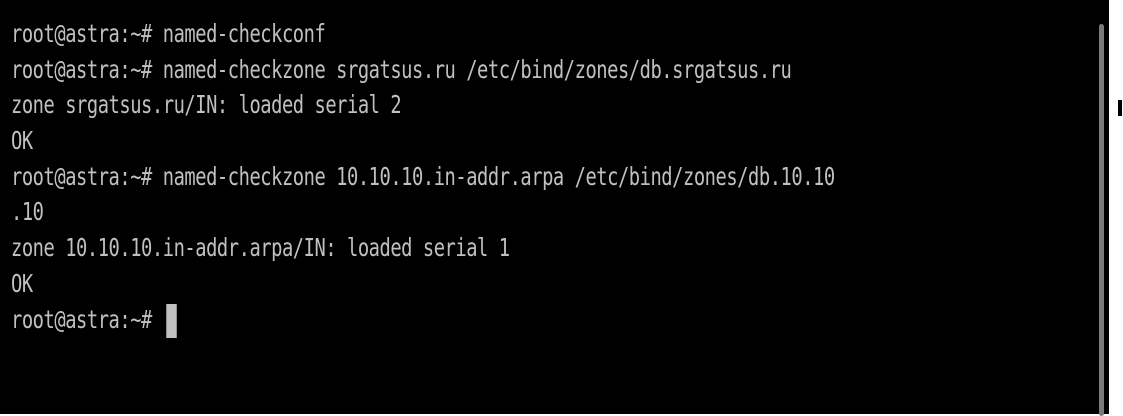  Describe the element at coordinates (423, 320) in the screenshot. I see `terminal-prompt-line: root@astra:~#` at that location.